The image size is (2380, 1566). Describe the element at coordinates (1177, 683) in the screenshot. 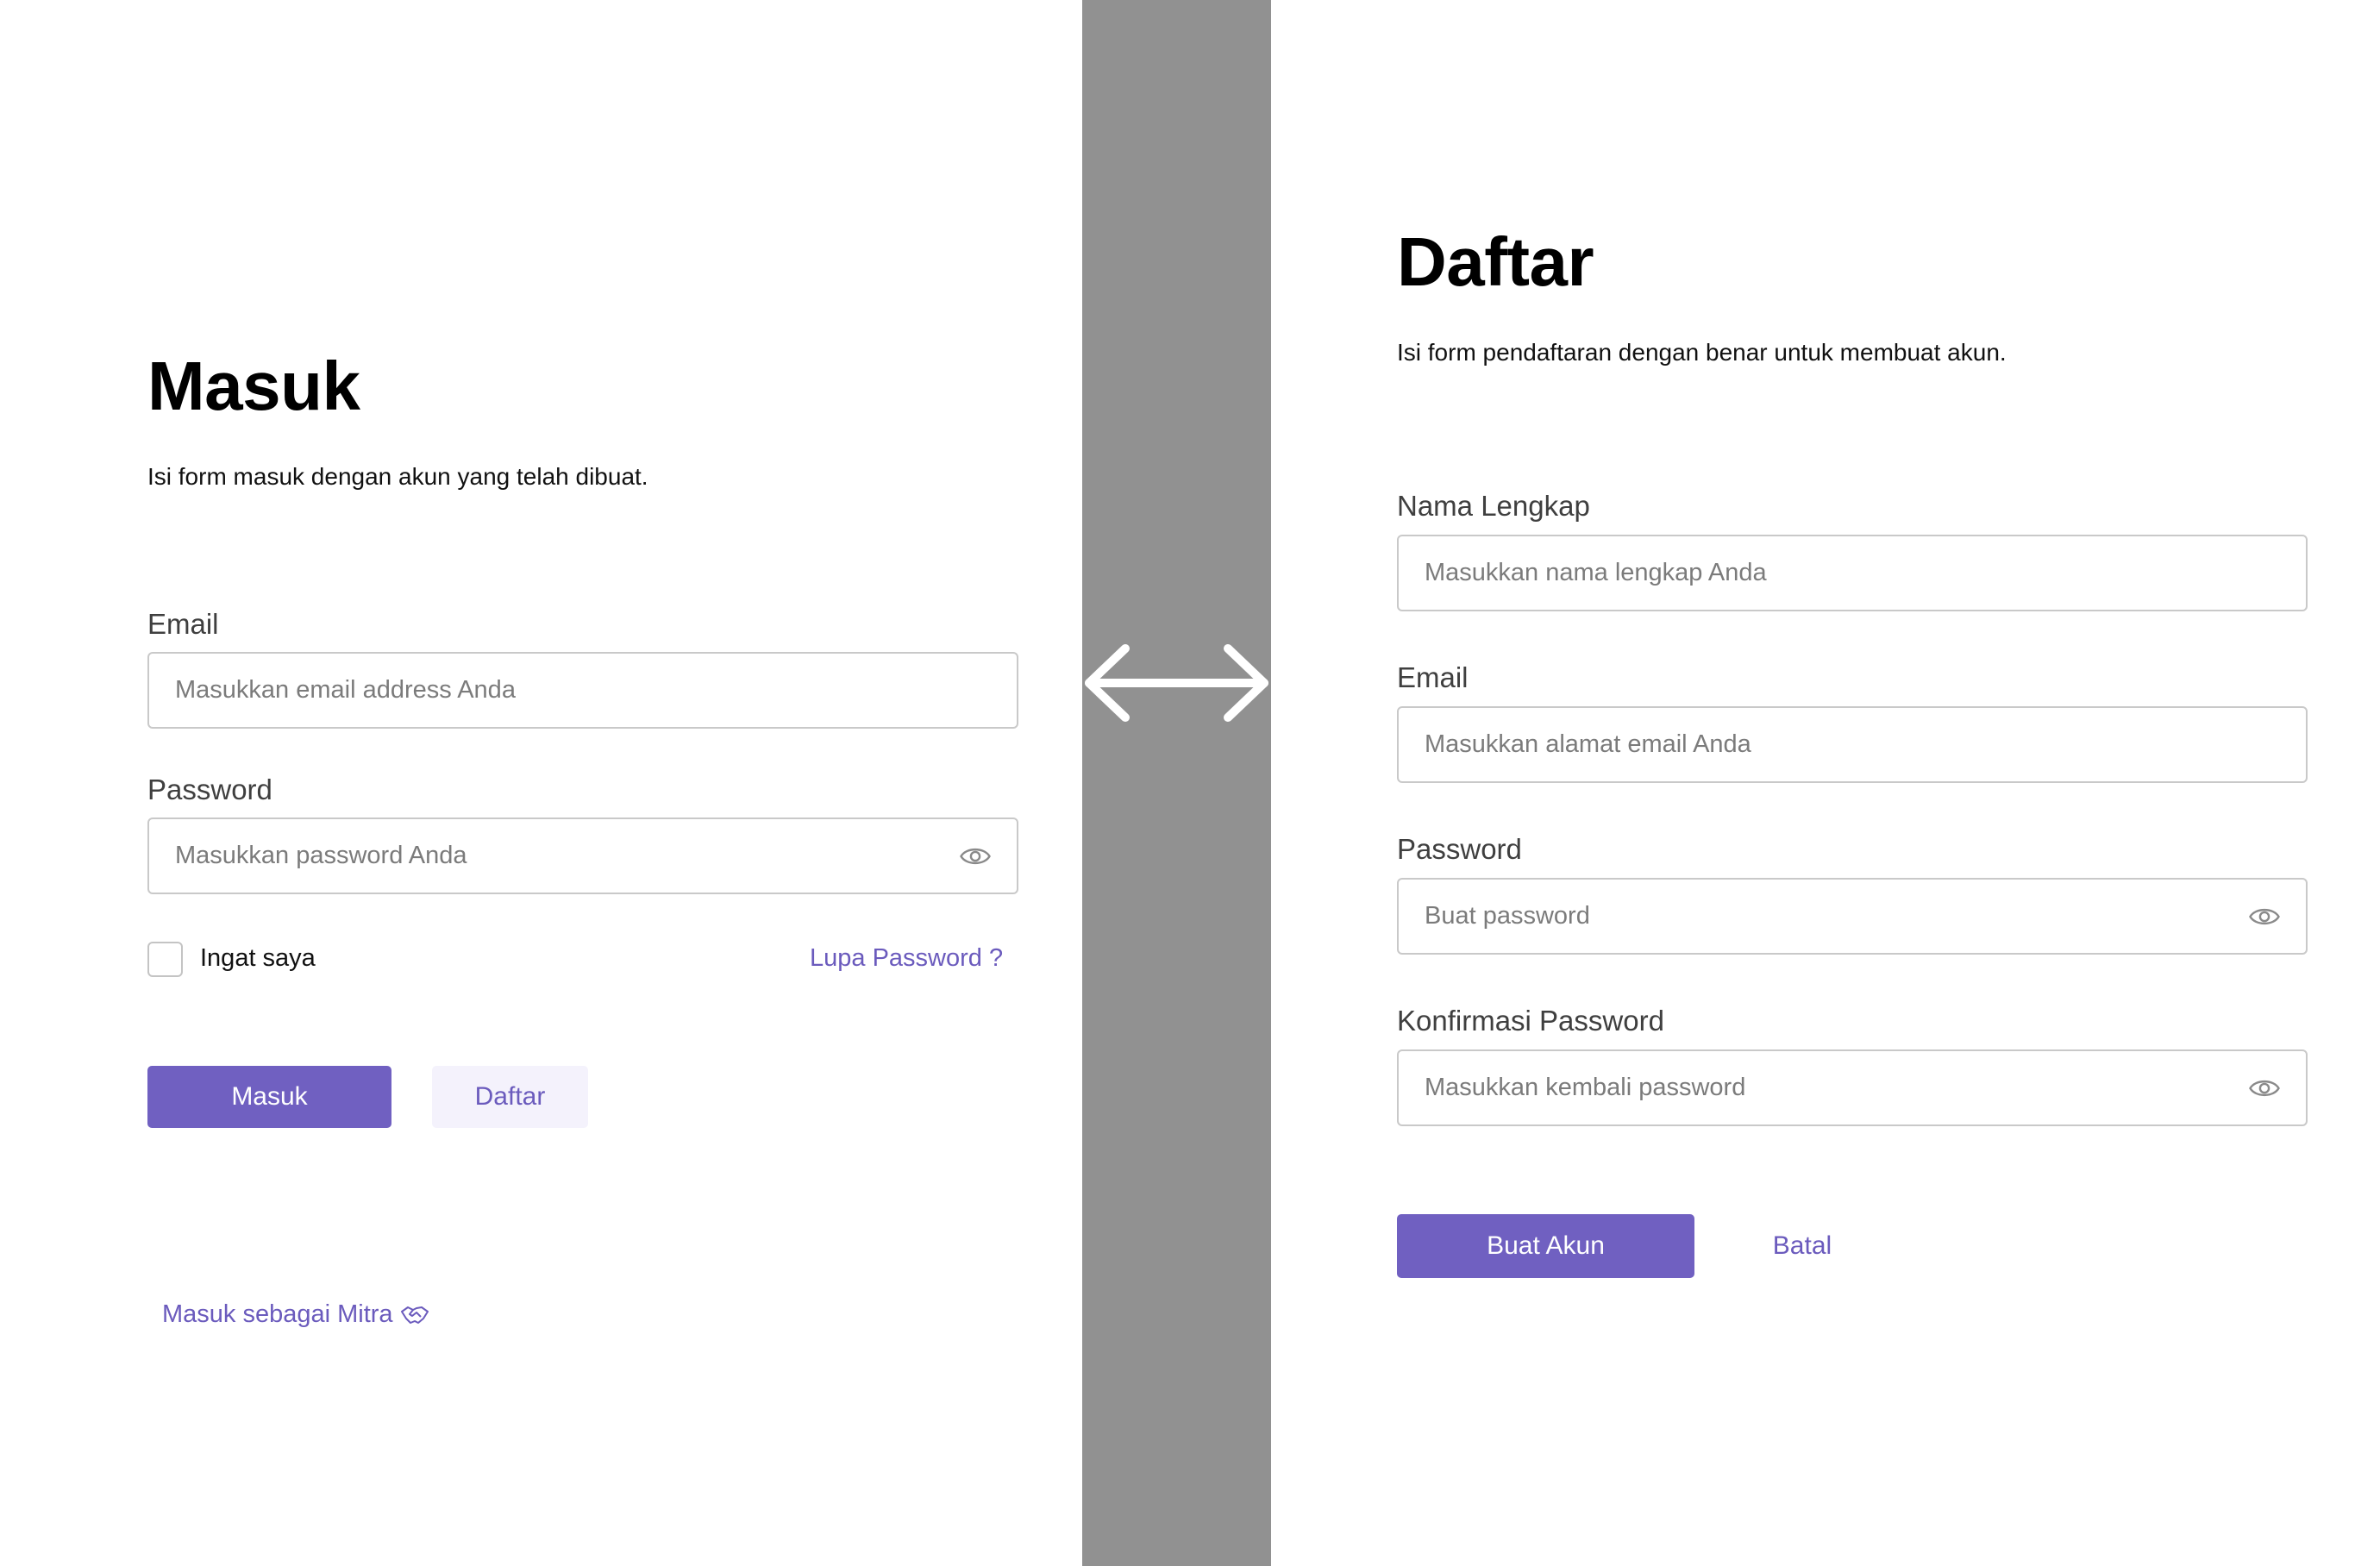

I see `double-arrow-icon` at that location.